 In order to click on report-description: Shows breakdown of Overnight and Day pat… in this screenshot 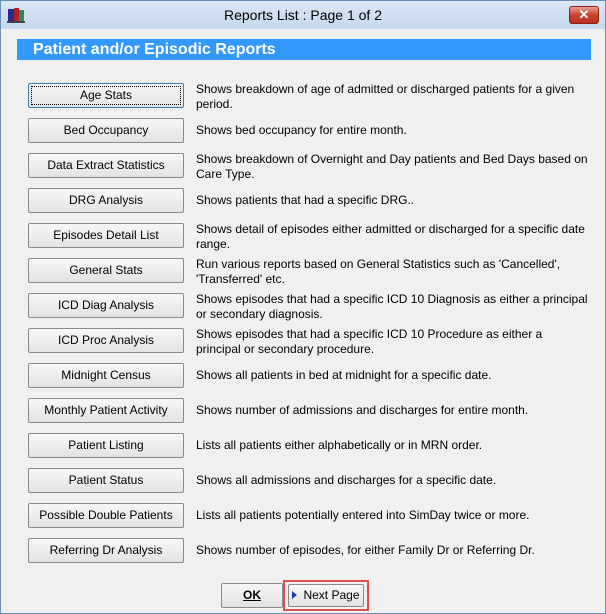, I will do `click(392, 166)`.